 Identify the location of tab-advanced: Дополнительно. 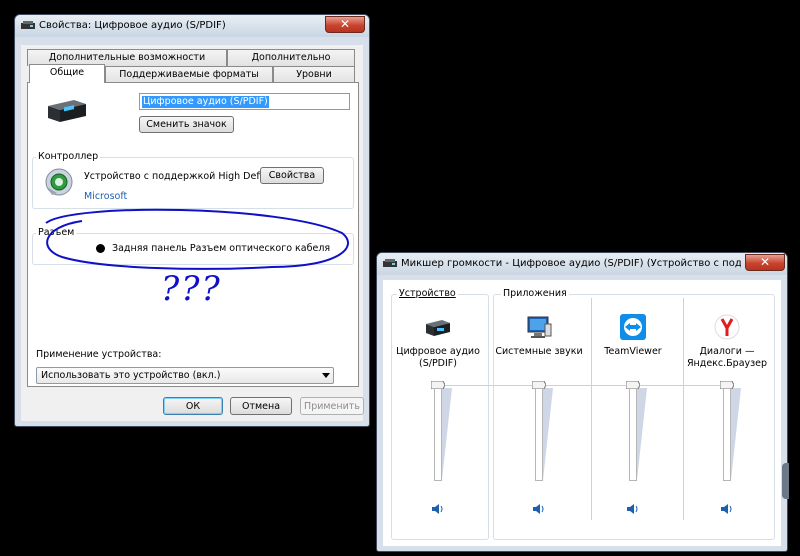
(291, 57).